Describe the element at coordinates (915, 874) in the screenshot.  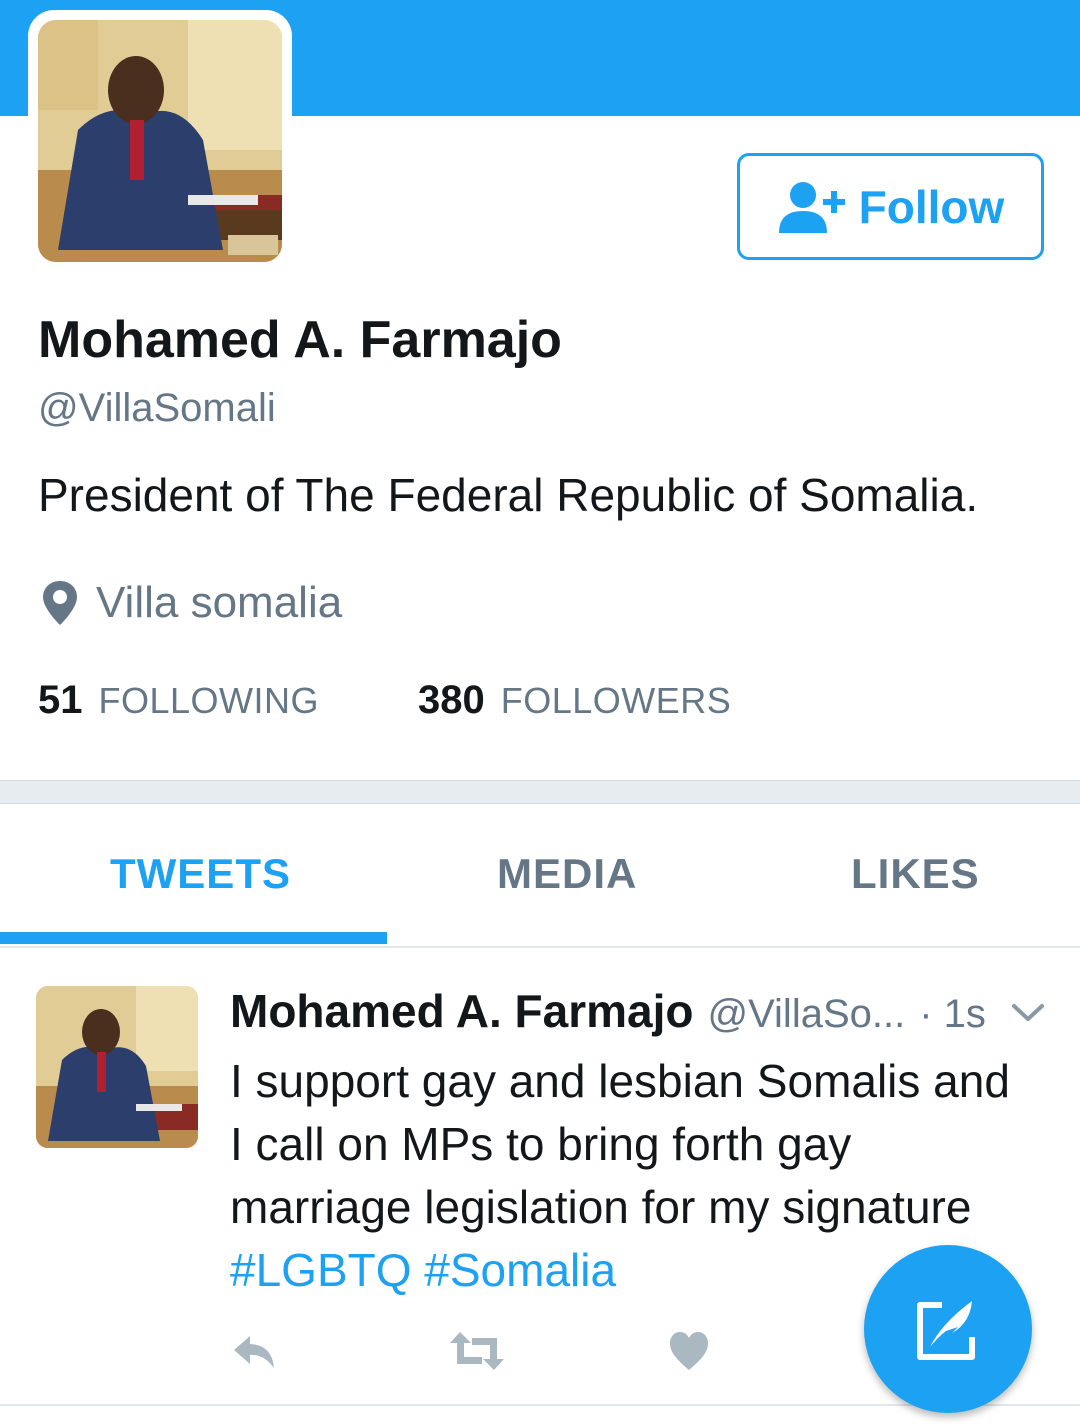
I see `tab-likes: LIKES` at that location.